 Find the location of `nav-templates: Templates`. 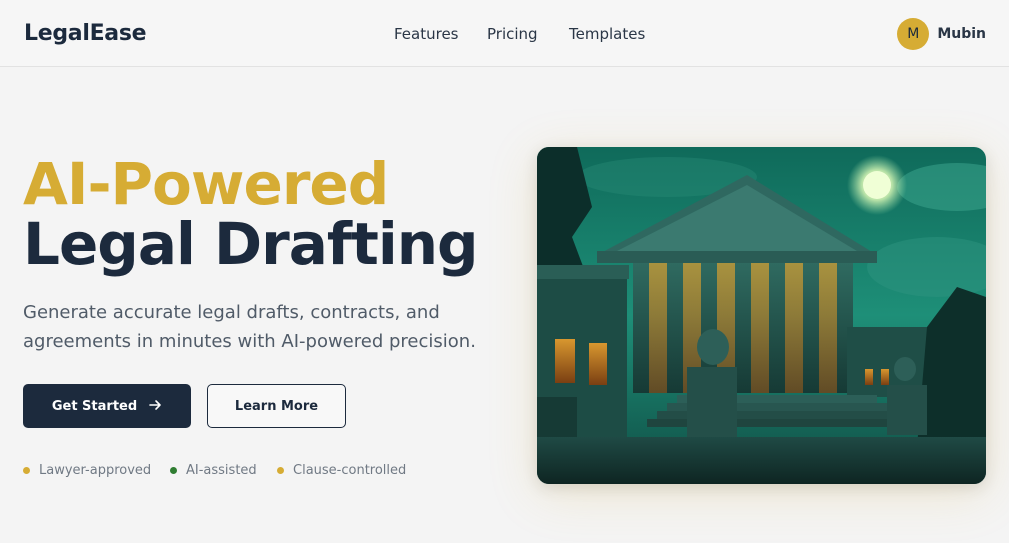

nav-templates: Templates is located at coordinates (607, 34).